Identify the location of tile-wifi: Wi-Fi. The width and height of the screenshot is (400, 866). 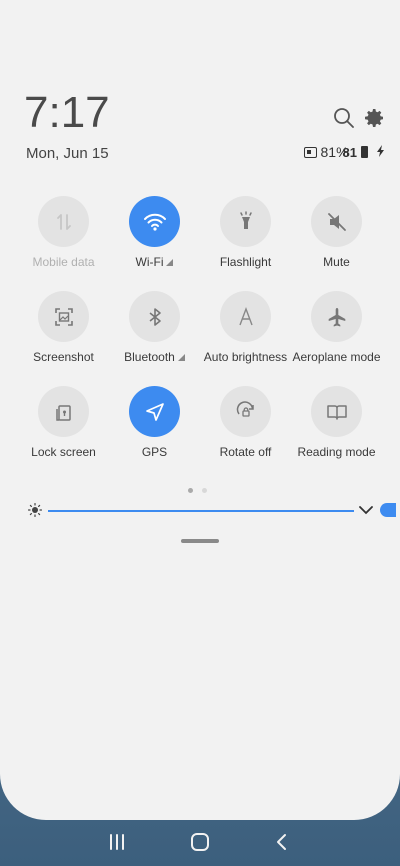
(154, 232).